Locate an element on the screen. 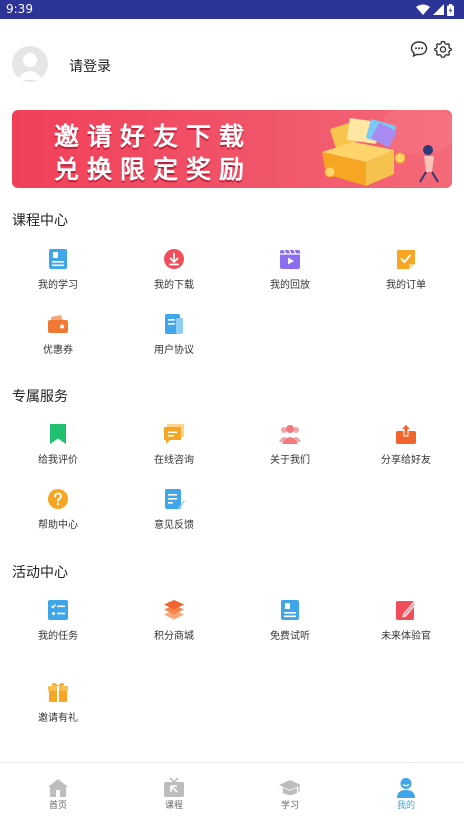 The height and width of the screenshot is (825, 464). tab-course-label: 课程 is located at coordinates (173, 806).